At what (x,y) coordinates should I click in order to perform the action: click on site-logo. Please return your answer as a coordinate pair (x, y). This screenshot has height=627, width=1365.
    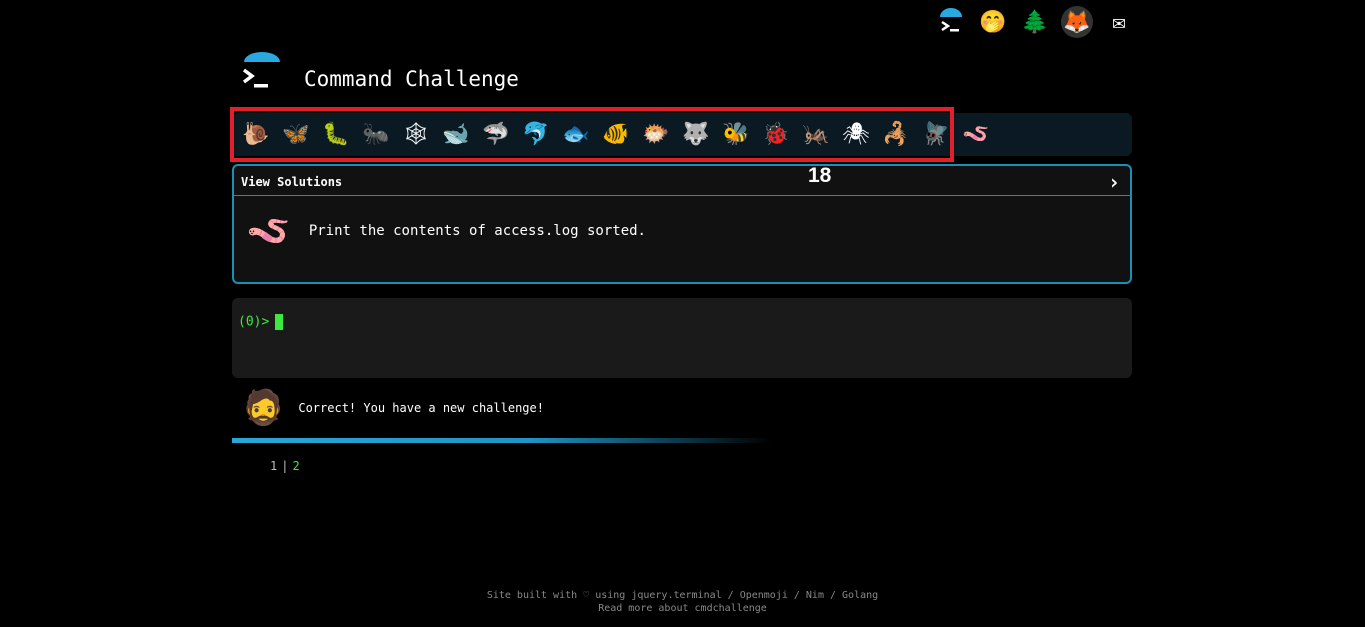
    Looking at the image, I should click on (262, 74).